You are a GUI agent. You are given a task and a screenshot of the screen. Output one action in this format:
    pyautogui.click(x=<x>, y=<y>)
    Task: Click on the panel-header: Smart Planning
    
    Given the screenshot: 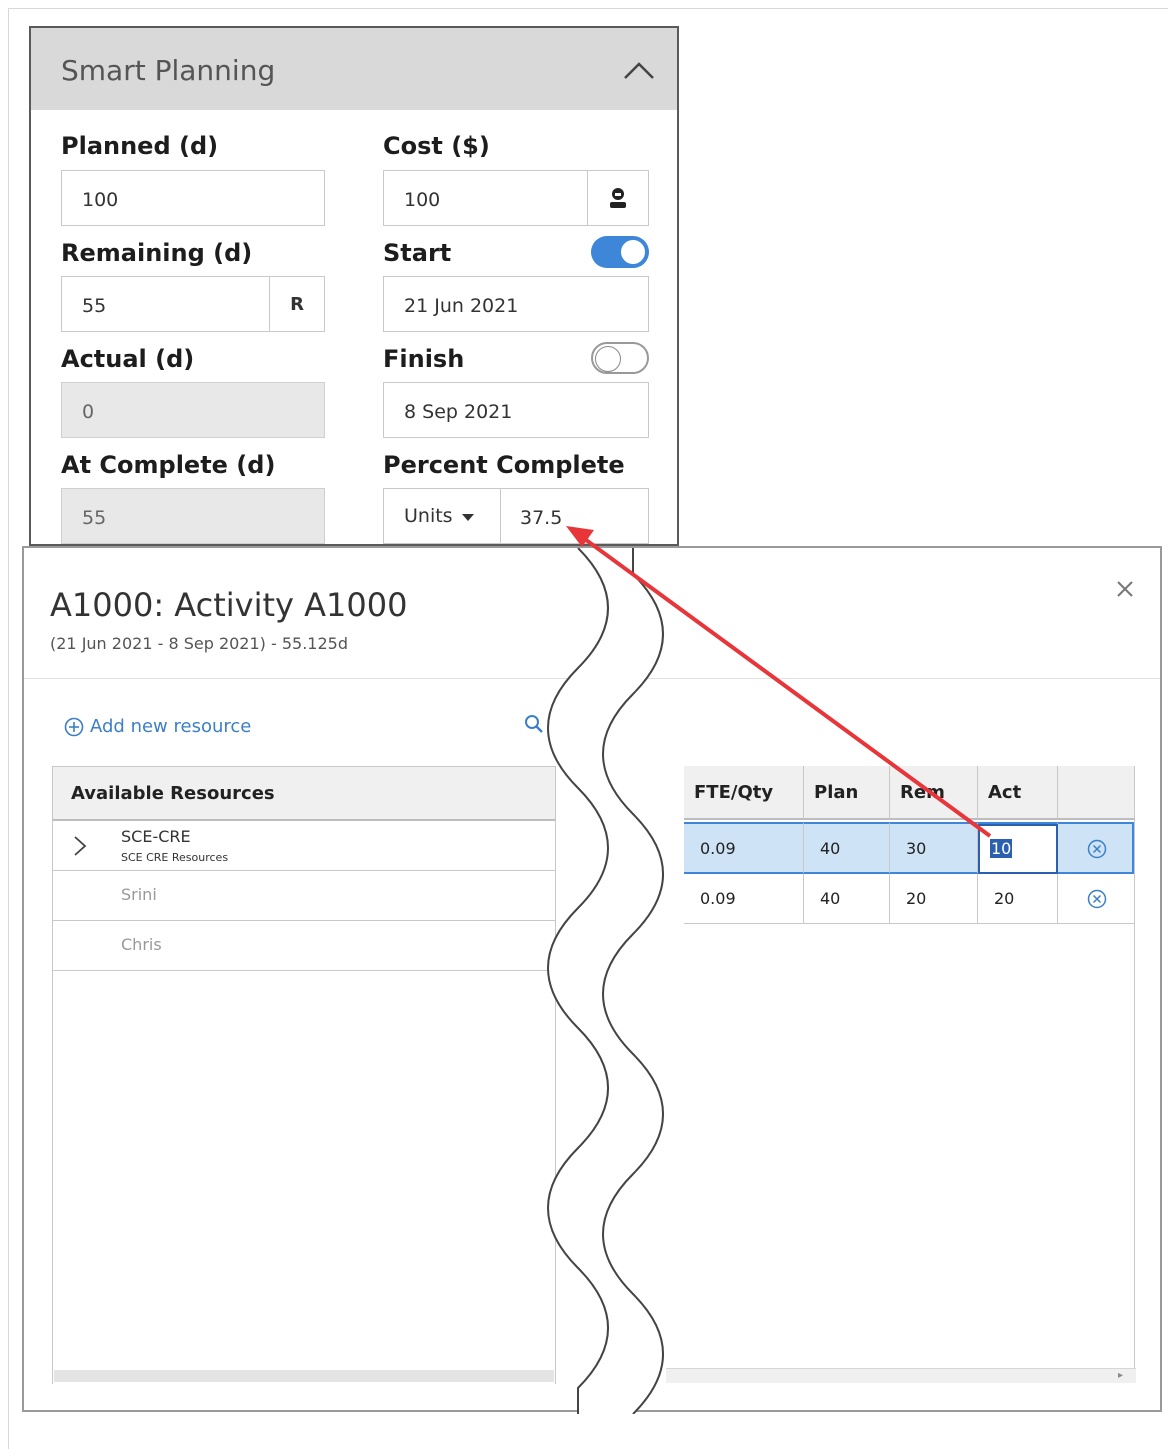 What is the action you would take?
    pyautogui.click(x=354, y=69)
    